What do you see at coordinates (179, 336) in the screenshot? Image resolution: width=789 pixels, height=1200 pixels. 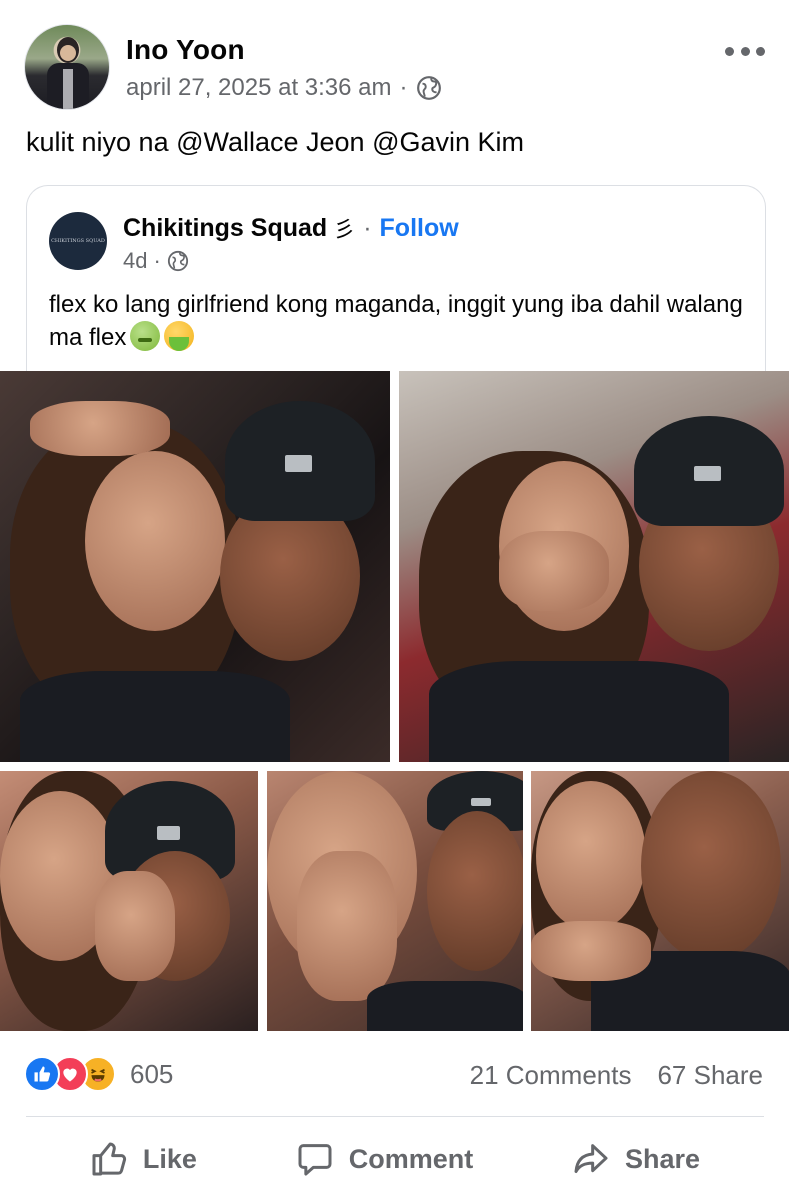 I see `face-vomiting-icon` at bounding box center [179, 336].